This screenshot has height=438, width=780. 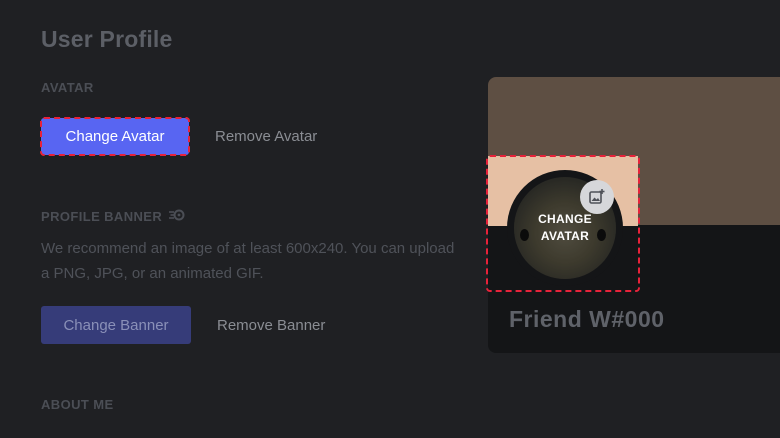 What do you see at coordinates (102, 216) in the screenshot?
I see `profile-banner-section-label: PROFILE BANNER` at bounding box center [102, 216].